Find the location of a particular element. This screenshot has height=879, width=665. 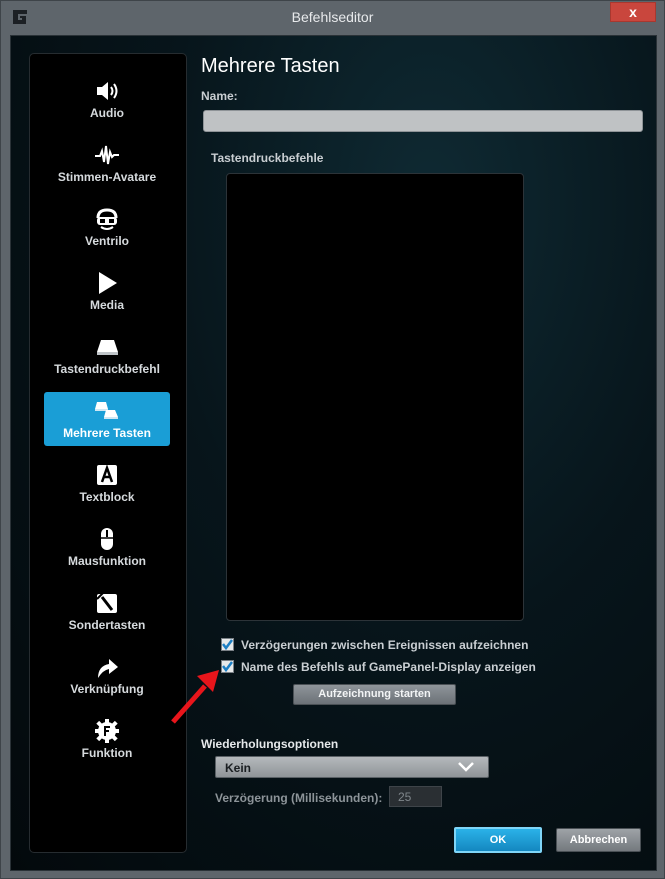

sidebar-item-label: Mausfunktion is located at coordinates (107, 561).